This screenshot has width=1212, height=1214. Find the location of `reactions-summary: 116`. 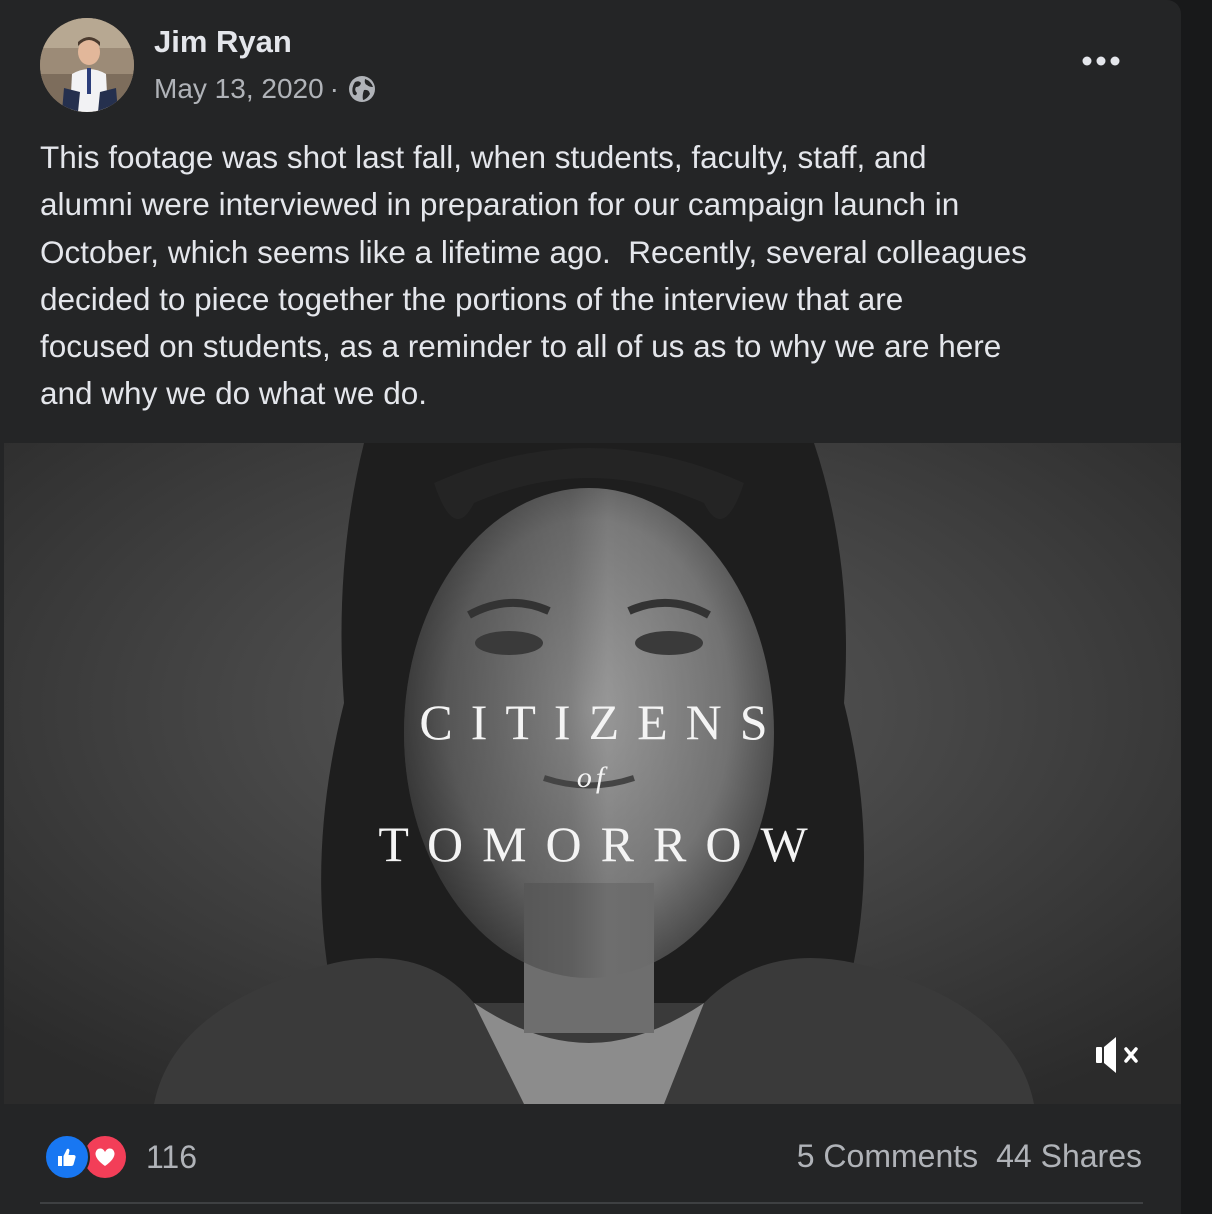

reactions-summary: 116 is located at coordinates (120, 1157).